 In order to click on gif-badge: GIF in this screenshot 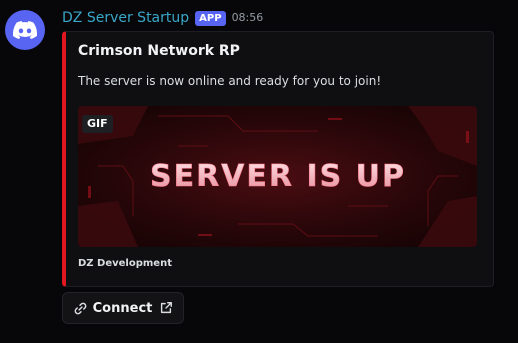, I will do `click(97, 124)`.